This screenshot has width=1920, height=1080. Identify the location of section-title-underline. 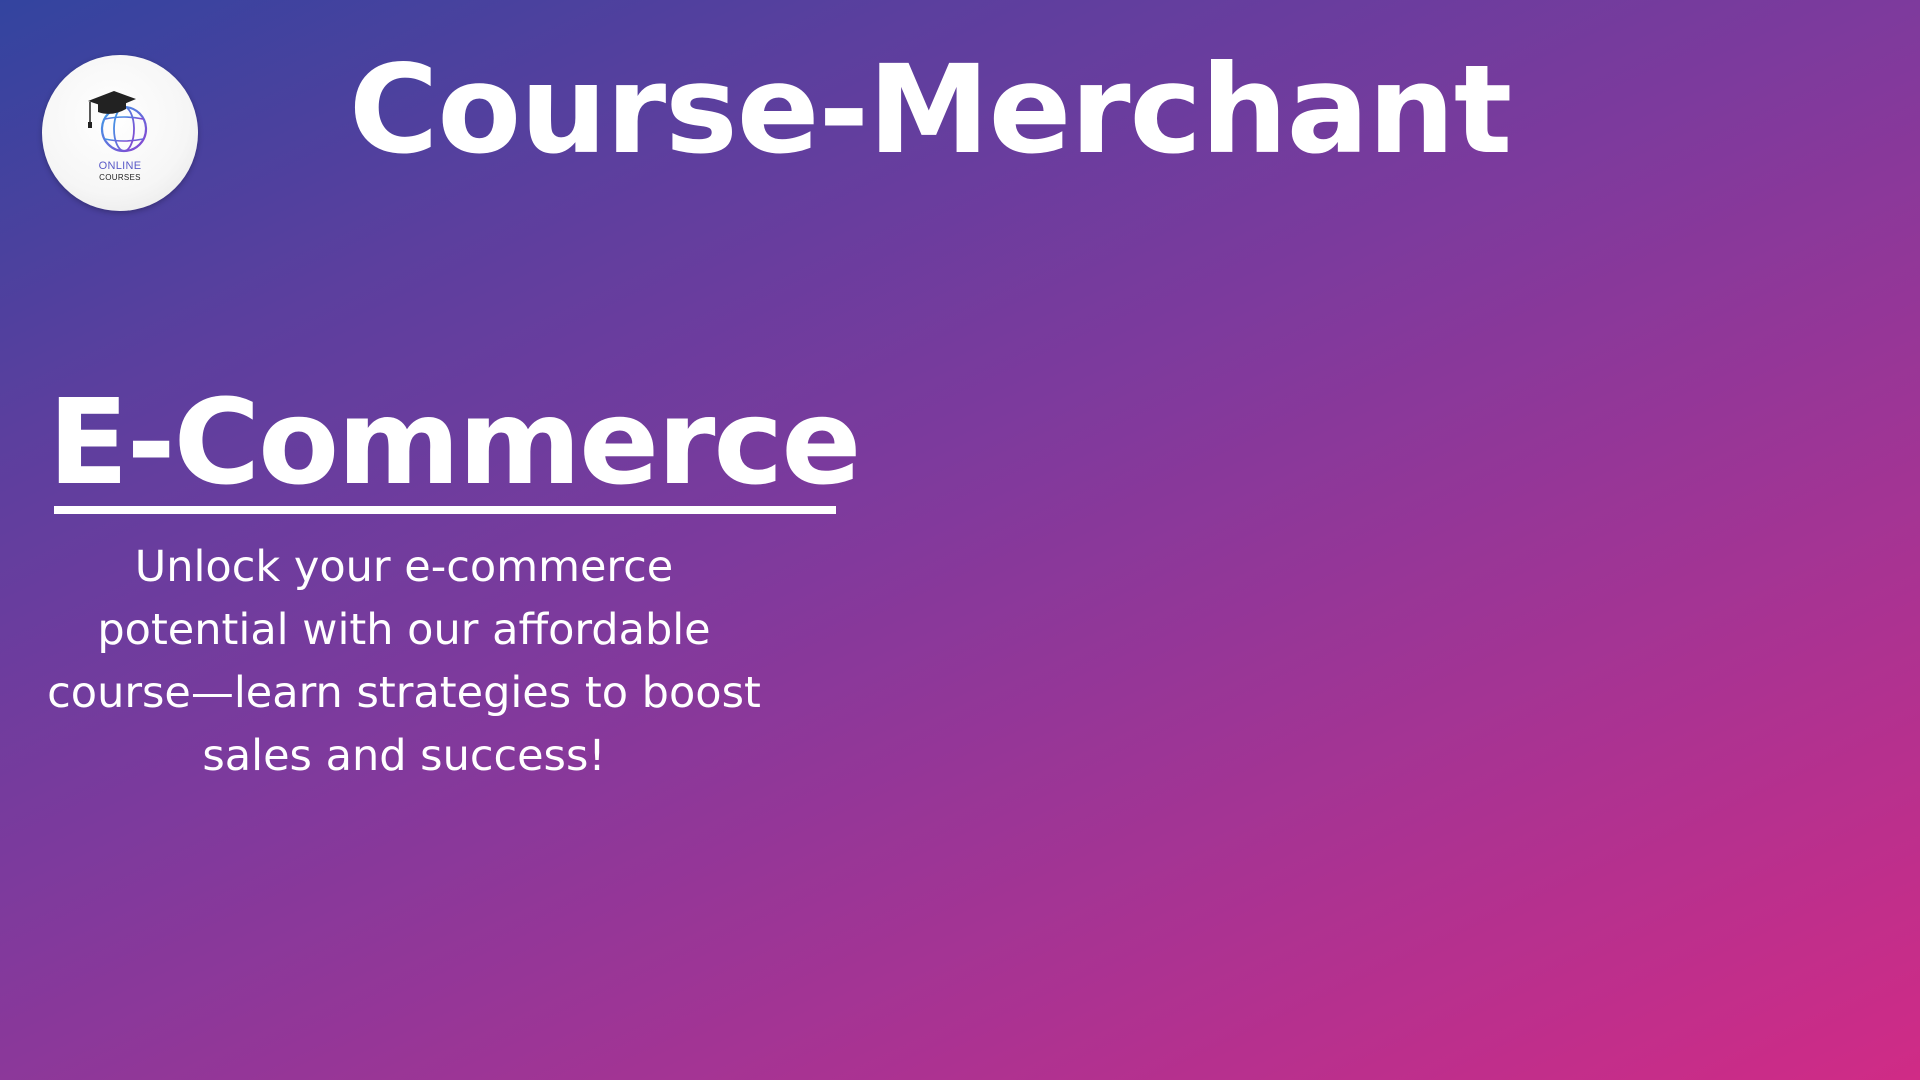
(445, 510).